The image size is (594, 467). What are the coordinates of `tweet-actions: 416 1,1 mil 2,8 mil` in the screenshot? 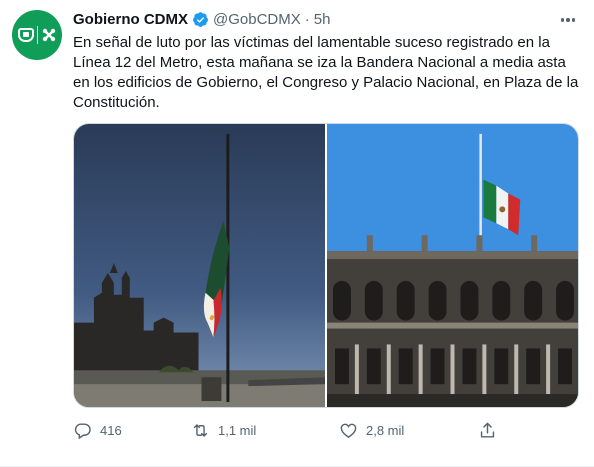 It's located at (288, 430).